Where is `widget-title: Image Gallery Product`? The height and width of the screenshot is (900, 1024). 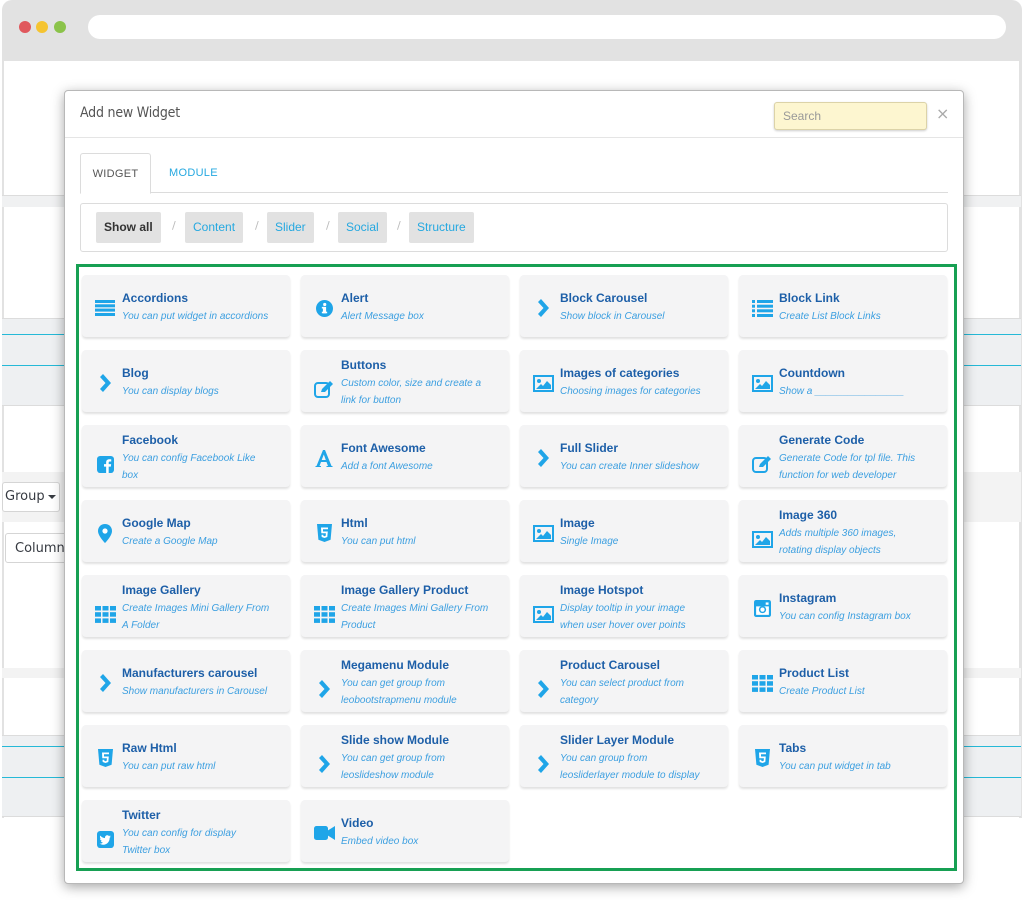
widget-title: Image Gallery Product is located at coordinates (405, 590).